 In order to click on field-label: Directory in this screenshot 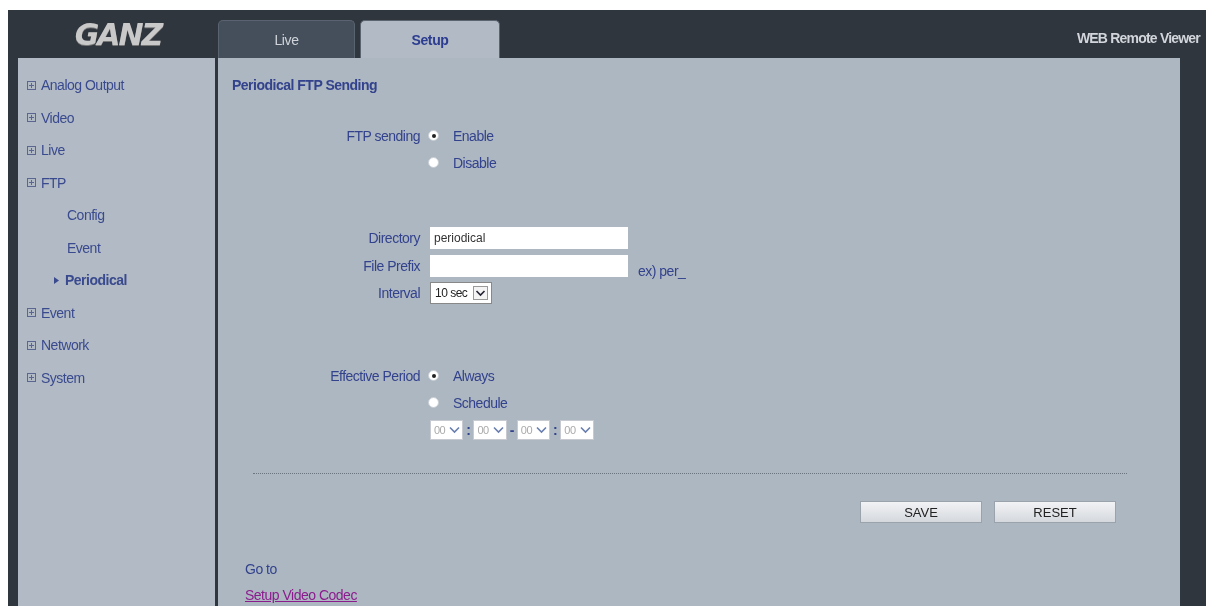, I will do `click(394, 237)`.